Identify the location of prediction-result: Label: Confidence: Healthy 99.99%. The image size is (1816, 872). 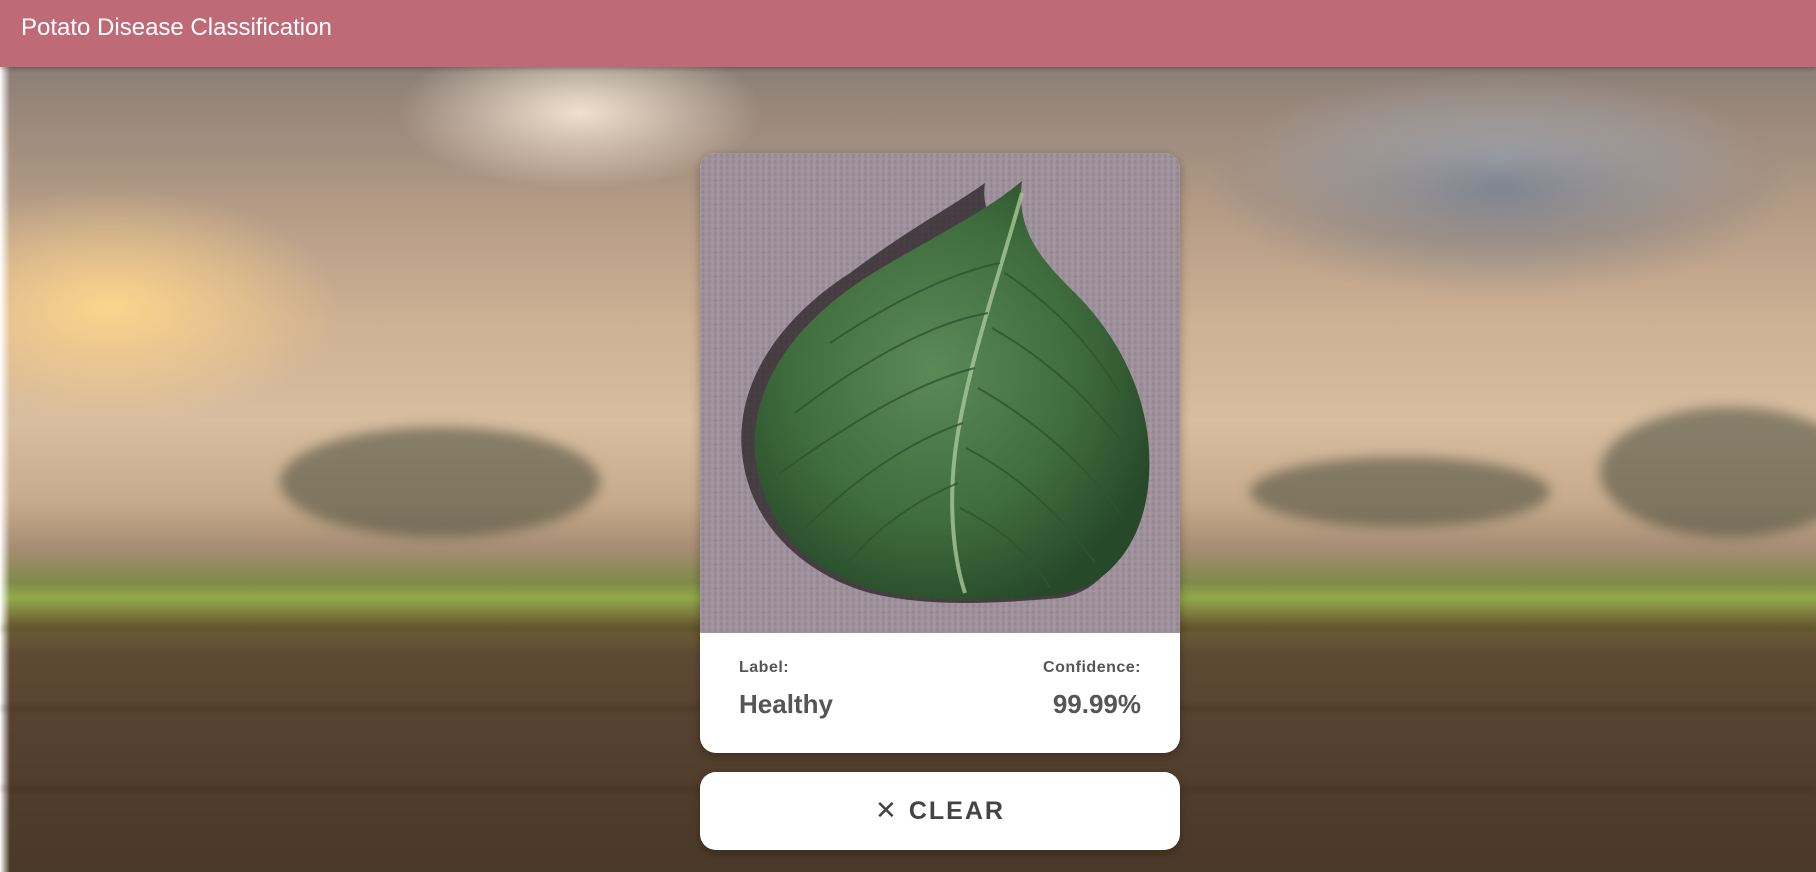
(940, 693).